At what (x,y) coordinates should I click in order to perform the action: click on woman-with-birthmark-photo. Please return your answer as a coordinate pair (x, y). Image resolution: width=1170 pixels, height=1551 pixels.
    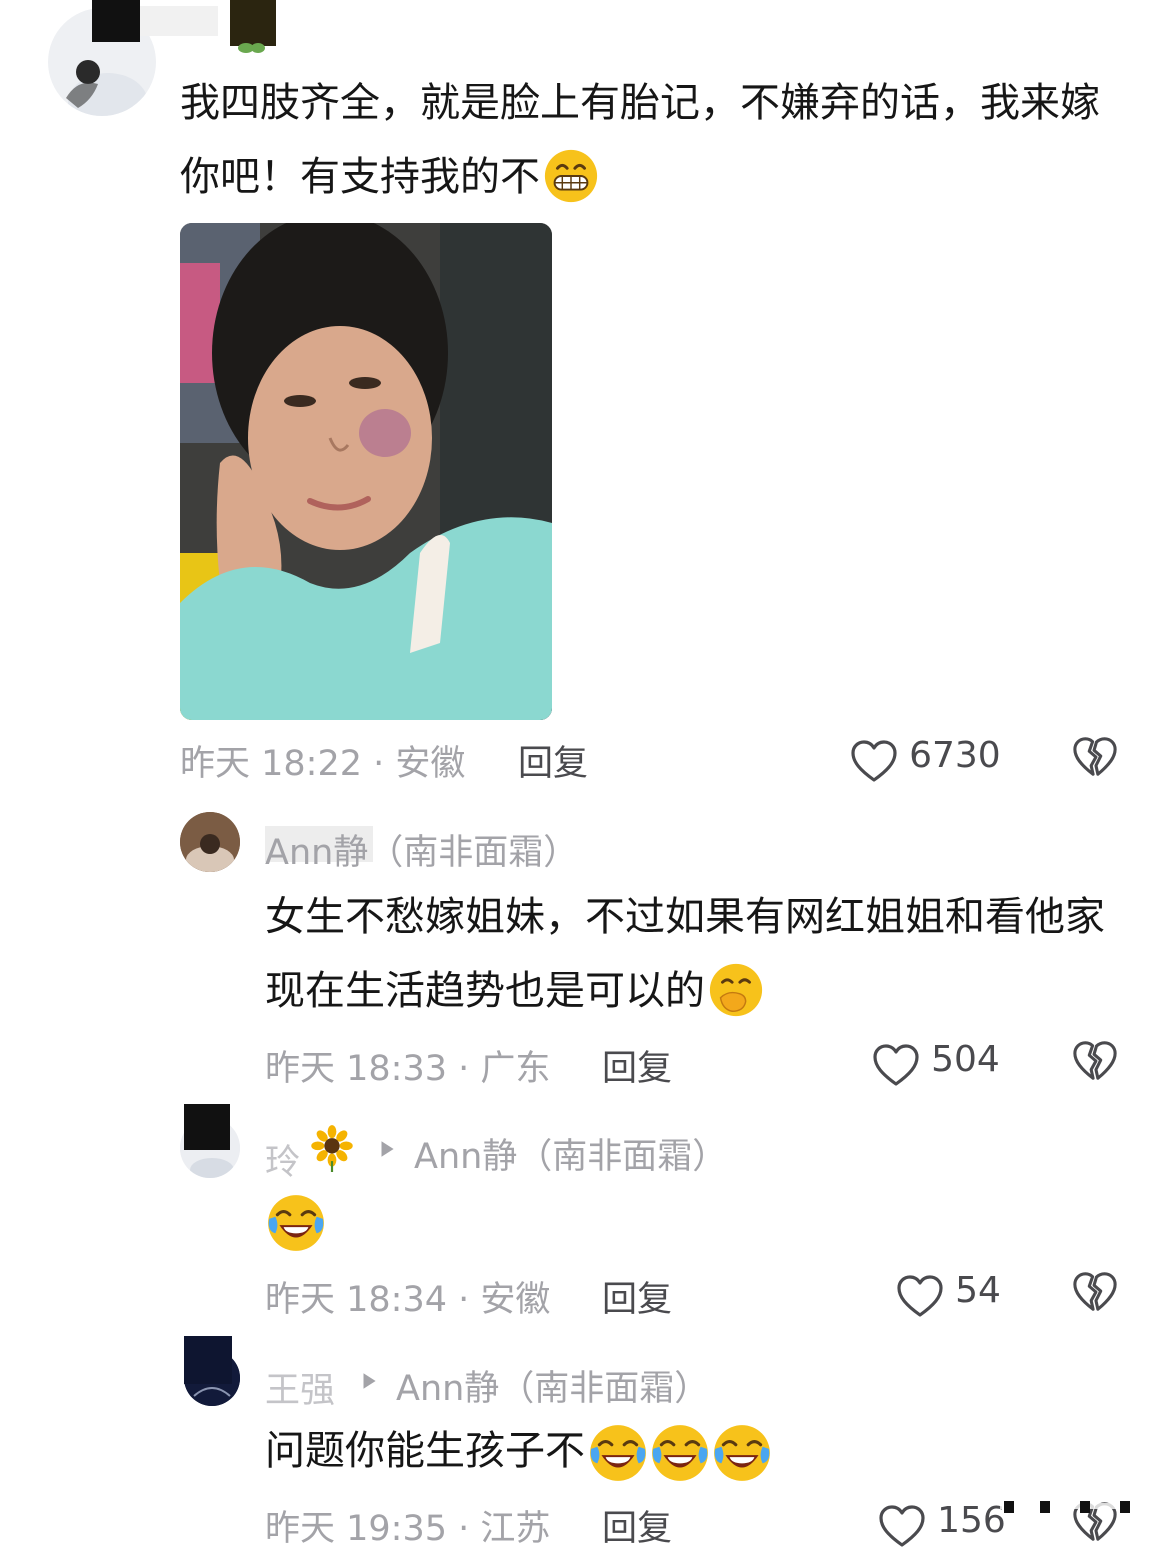
    Looking at the image, I should click on (366, 471).